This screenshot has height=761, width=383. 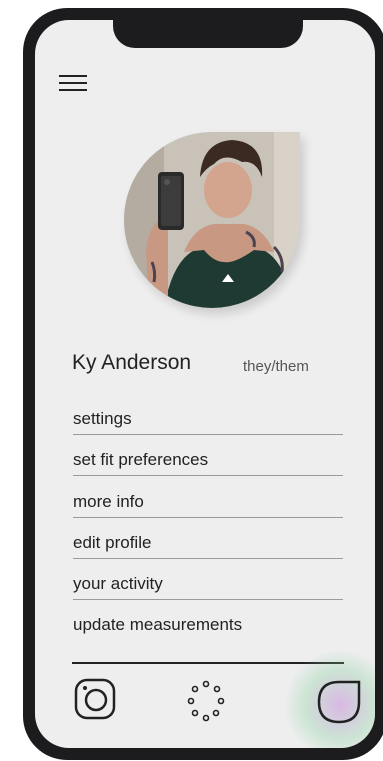 What do you see at coordinates (208, 419) in the screenshot?
I see `menu-item-settings: settings` at bounding box center [208, 419].